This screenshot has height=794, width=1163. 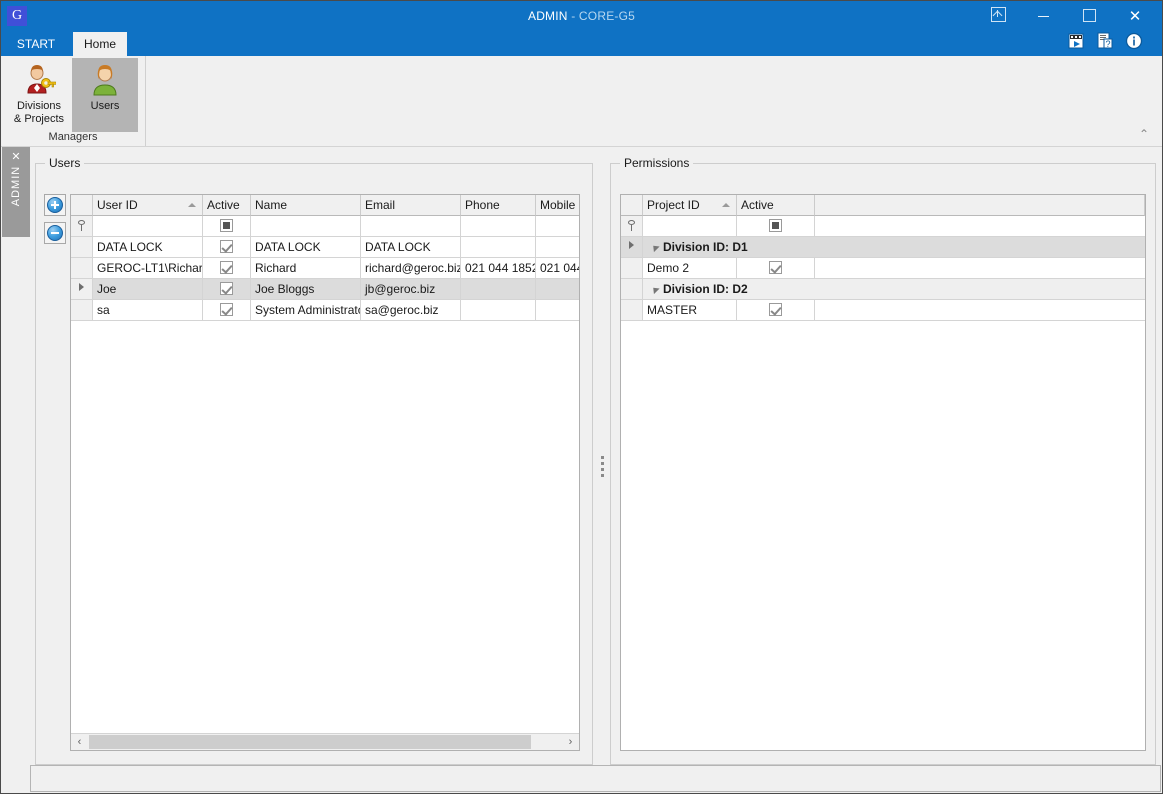 I want to click on cell-name: System Administrator, so click(x=306, y=310).